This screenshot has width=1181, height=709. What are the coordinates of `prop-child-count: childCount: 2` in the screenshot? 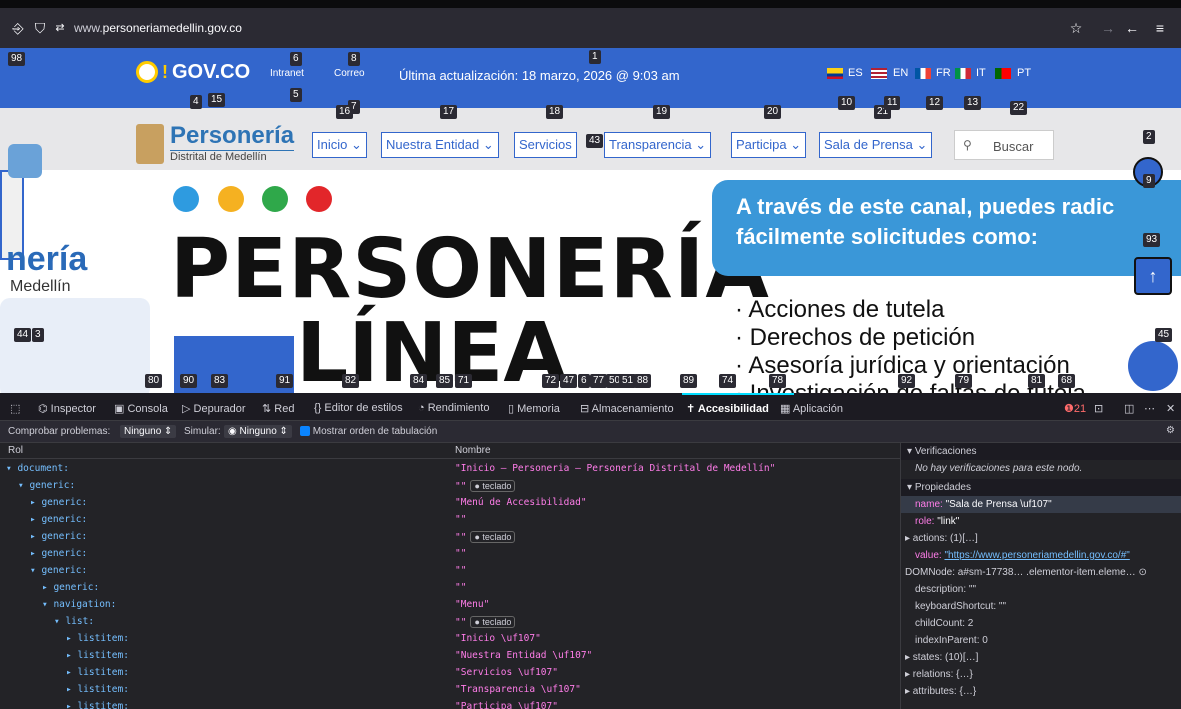 It's located at (1041, 623).